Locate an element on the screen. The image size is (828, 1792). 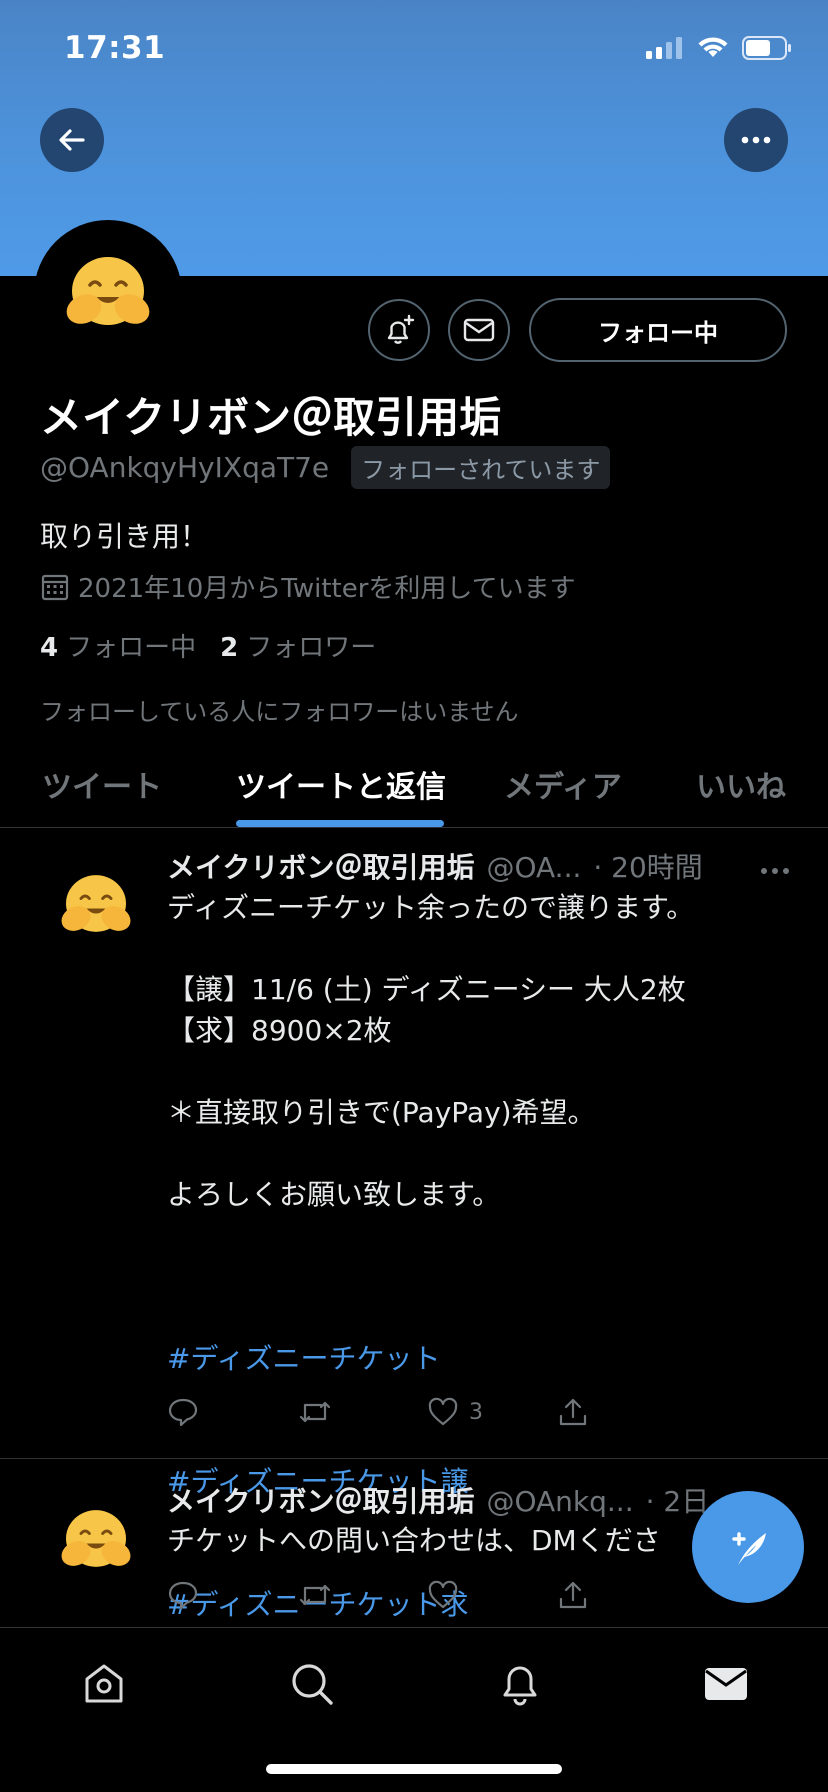
tab-media: メディア is located at coordinates (563, 784).